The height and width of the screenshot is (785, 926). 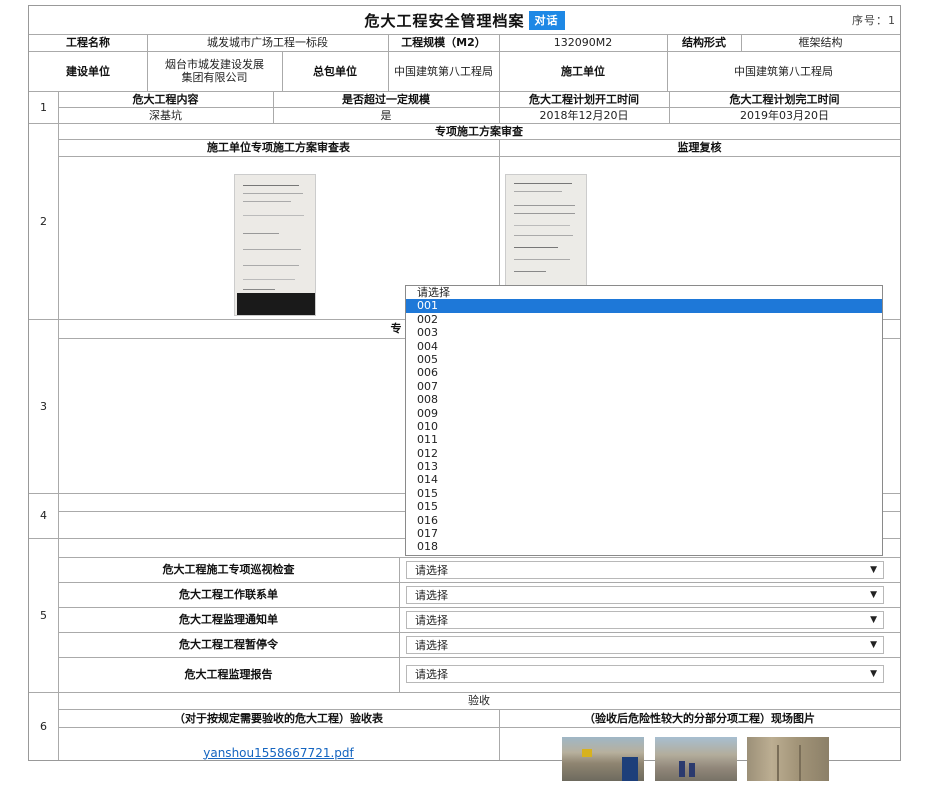 What do you see at coordinates (431, 645) in the screenshot?
I see `suspension-order-select-value: 请选择` at bounding box center [431, 645].